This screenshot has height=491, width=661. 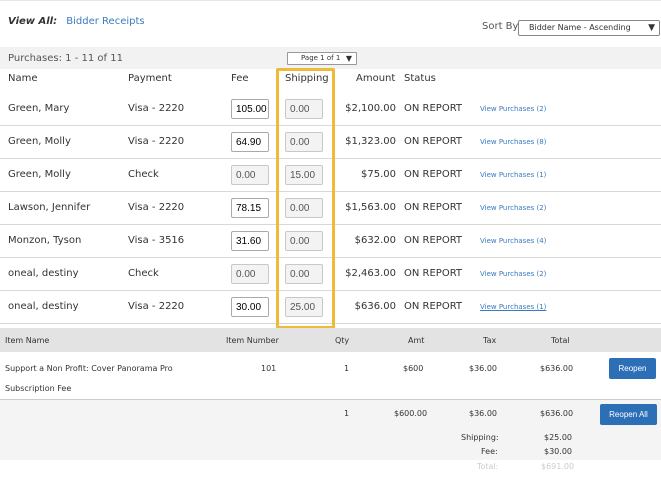 What do you see at coordinates (49, 207) in the screenshot?
I see `row-name: Lawson, Jennifer` at bounding box center [49, 207].